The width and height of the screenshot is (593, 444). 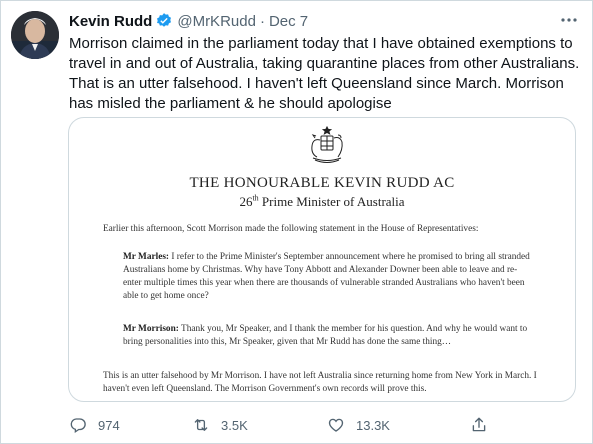 I want to click on share-icon, so click(x=479, y=424).